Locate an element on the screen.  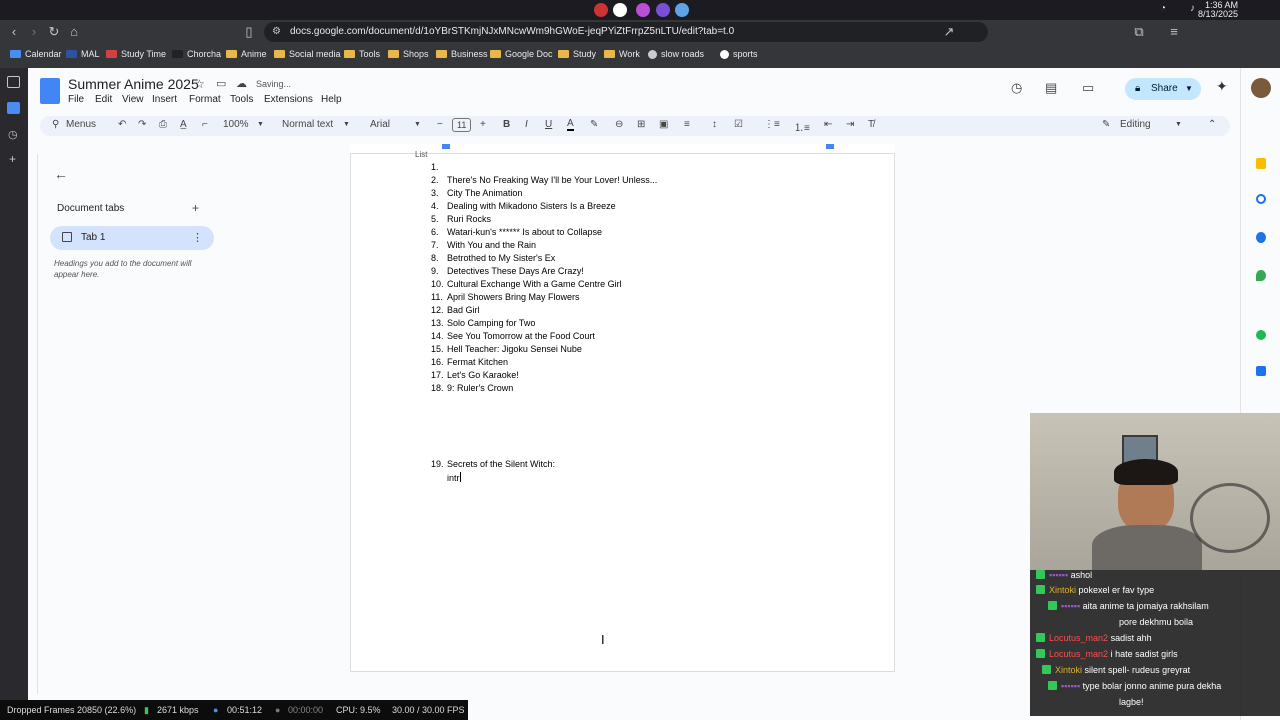
decrease-font-icon: − is located at coordinates (440, 124).